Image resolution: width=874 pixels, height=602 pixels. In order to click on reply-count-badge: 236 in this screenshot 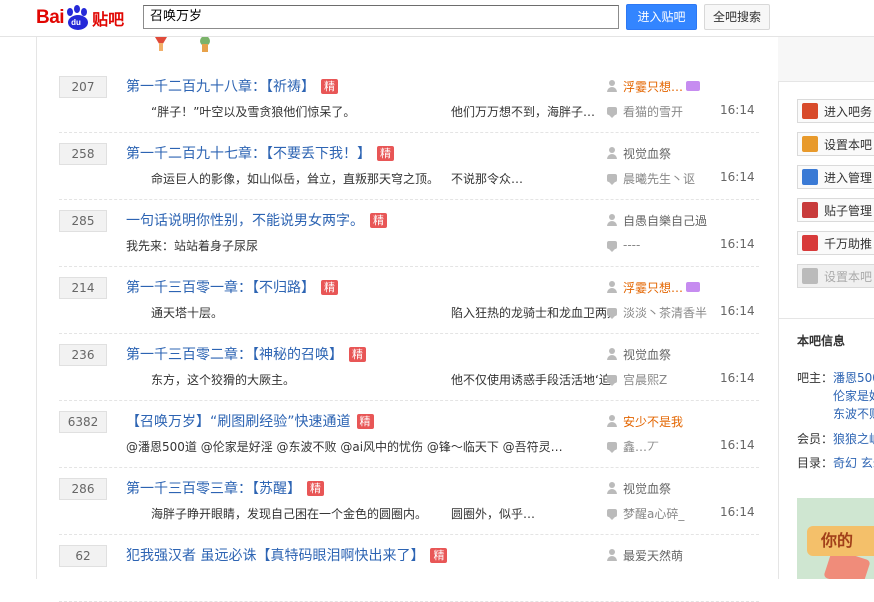, I will do `click(83, 355)`.